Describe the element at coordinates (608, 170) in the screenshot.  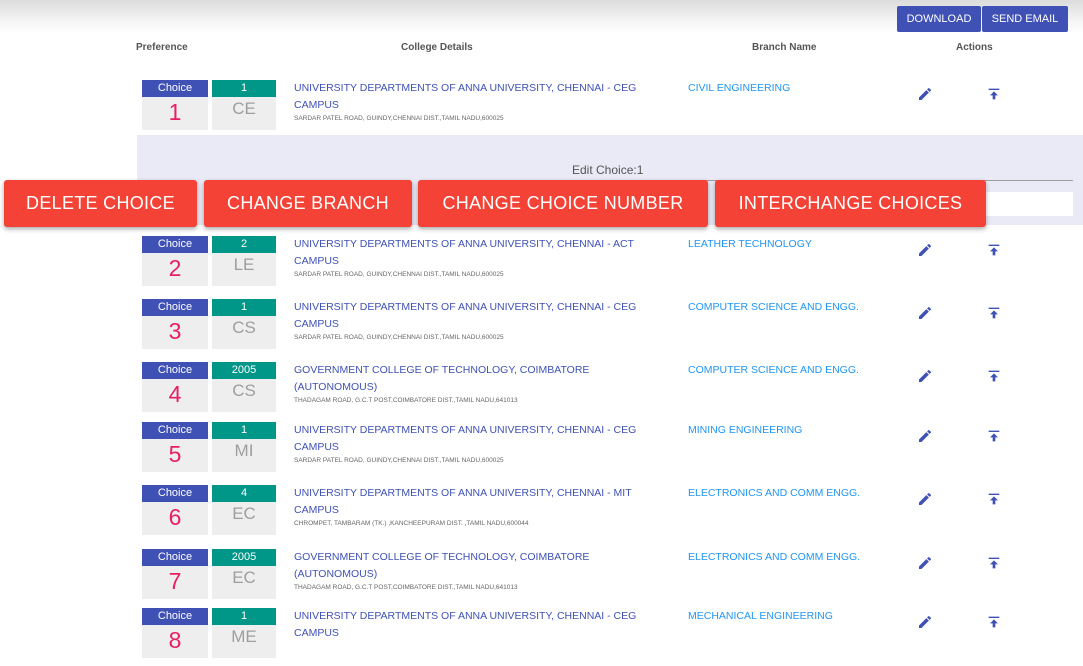
I see `edit-choice-title: Edit Choice:1` at that location.